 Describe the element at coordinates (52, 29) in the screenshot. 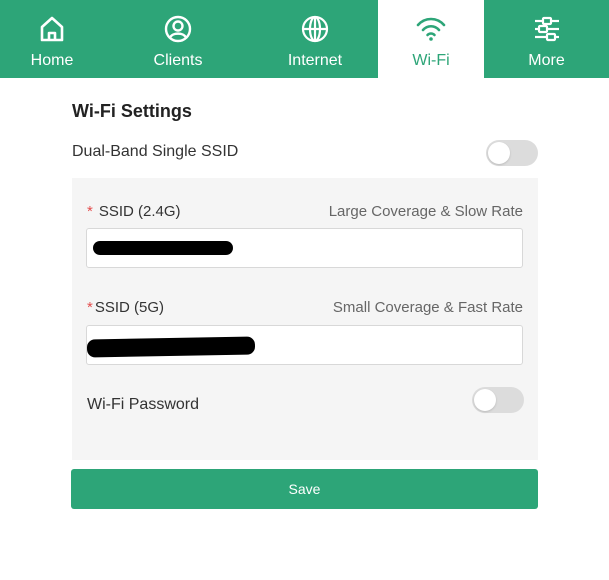

I see `home-icon` at that location.